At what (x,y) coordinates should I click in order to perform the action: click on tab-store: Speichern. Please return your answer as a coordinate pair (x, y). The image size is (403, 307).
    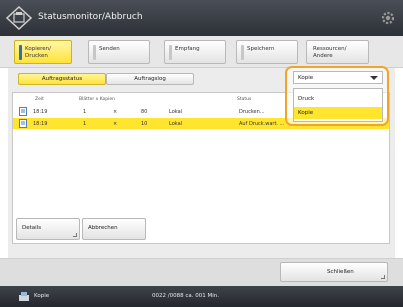
    Looking at the image, I should click on (267, 52).